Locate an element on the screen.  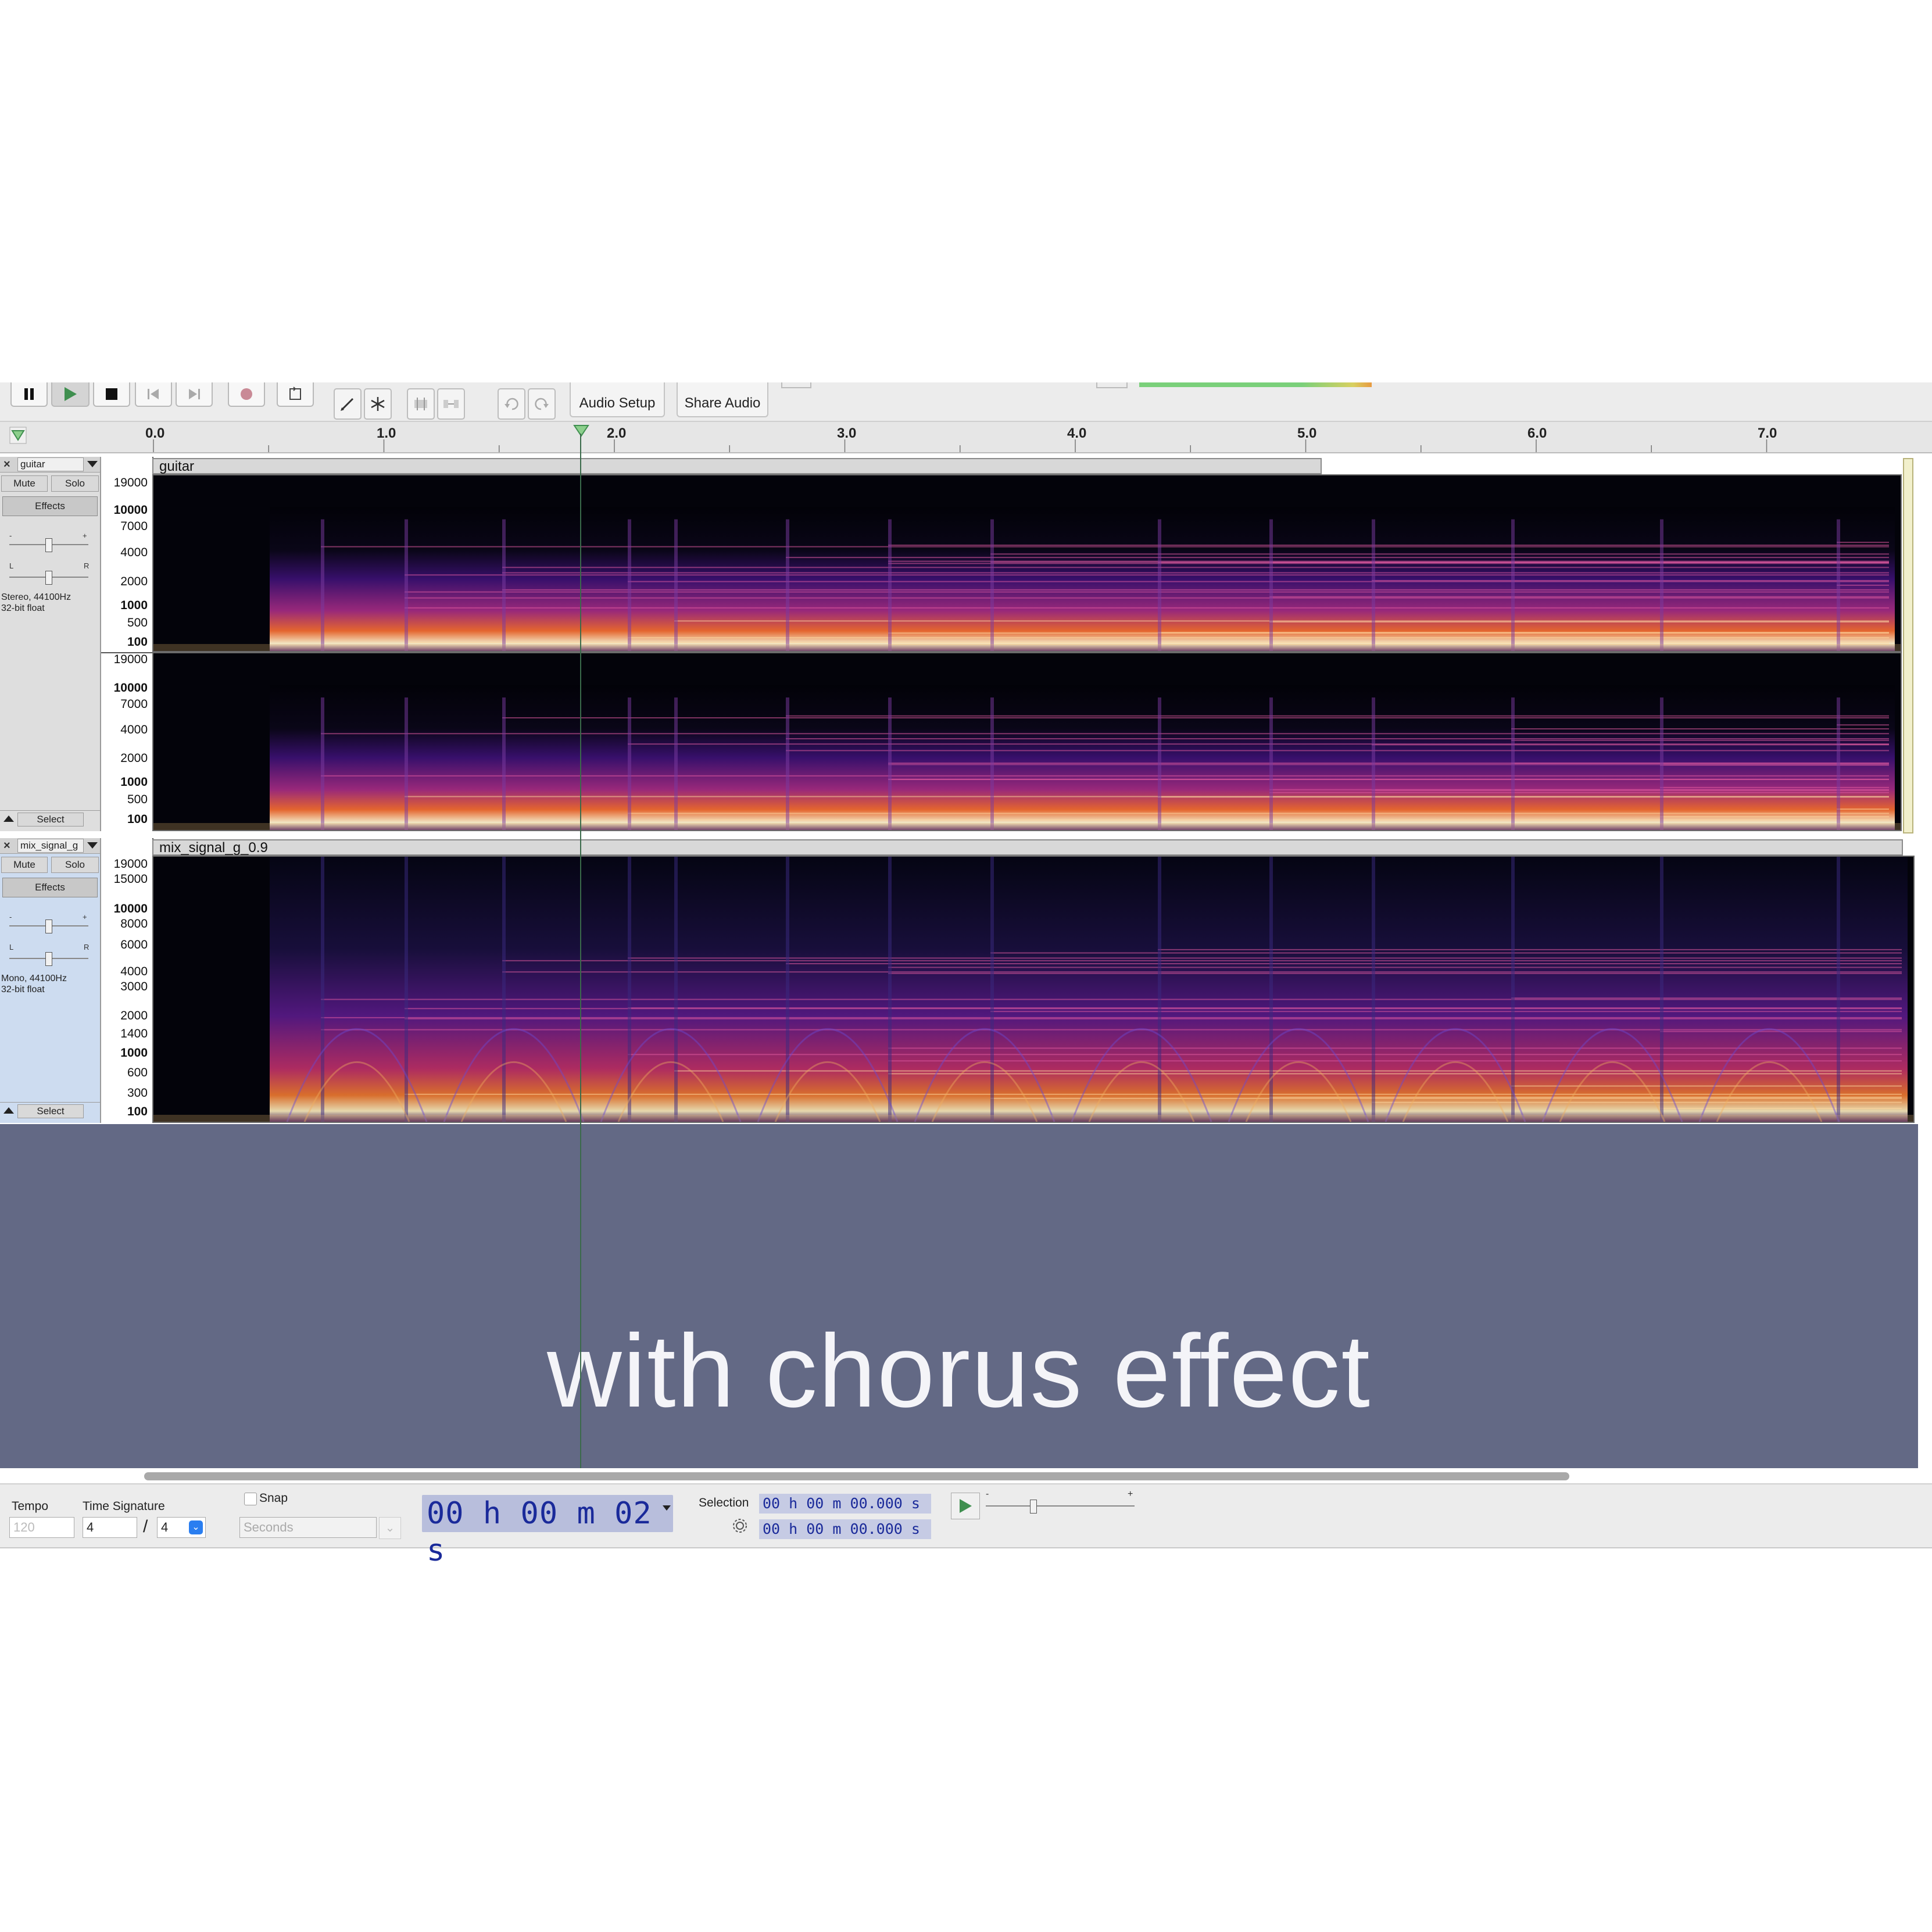
pause-icon is located at coordinates (29, 394).